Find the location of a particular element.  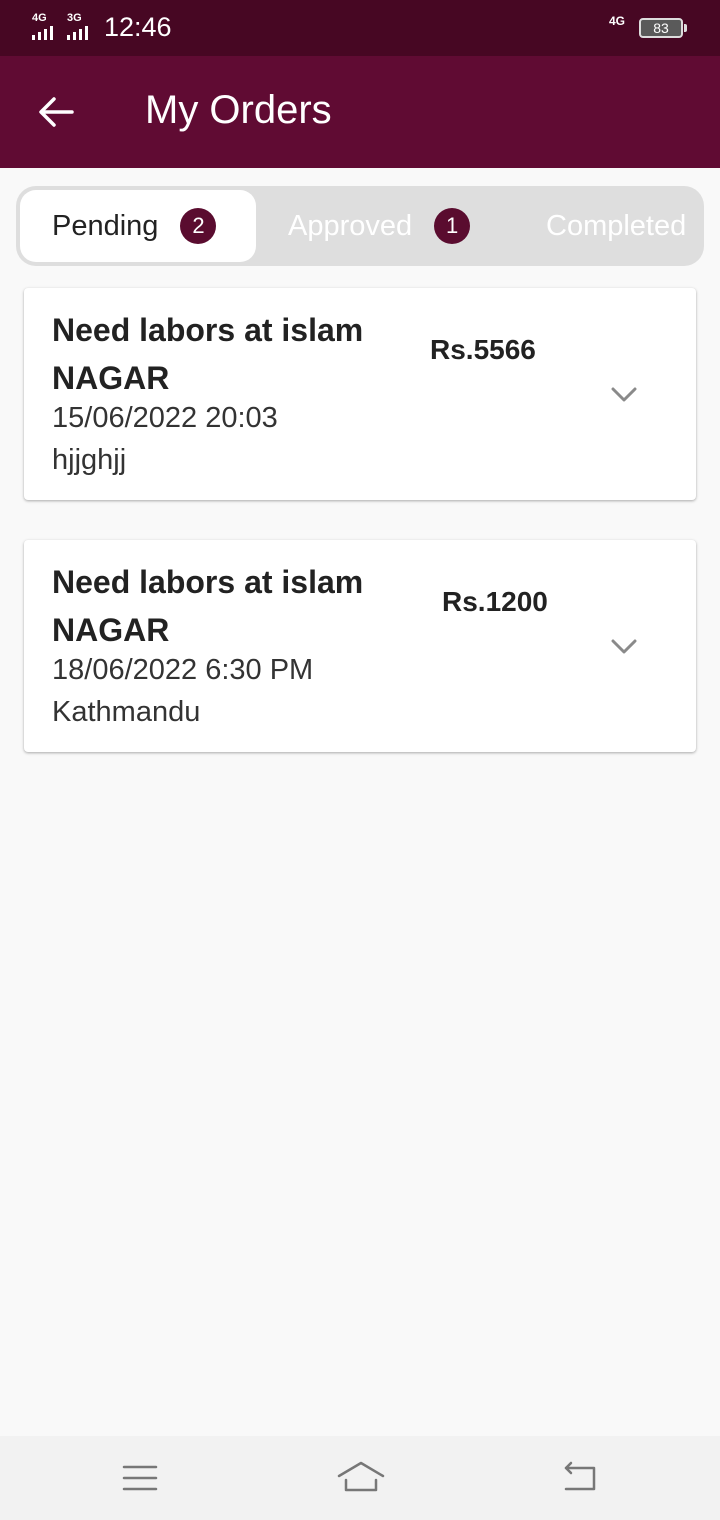

tab-approved: Approved 1 is located at coordinates (379, 226).